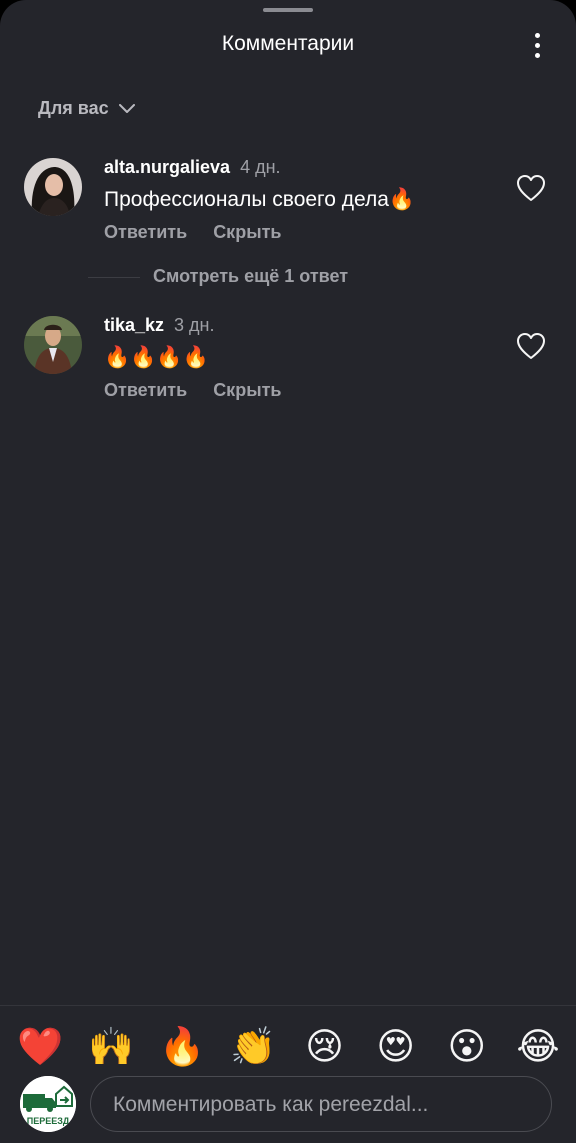 The image size is (576, 1143). What do you see at coordinates (289, 1047) in the screenshot?
I see `quick-emoji-bar: ❤️ 🙌 🔥 👏 😢 😍 😮 😂` at bounding box center [289, 1047].